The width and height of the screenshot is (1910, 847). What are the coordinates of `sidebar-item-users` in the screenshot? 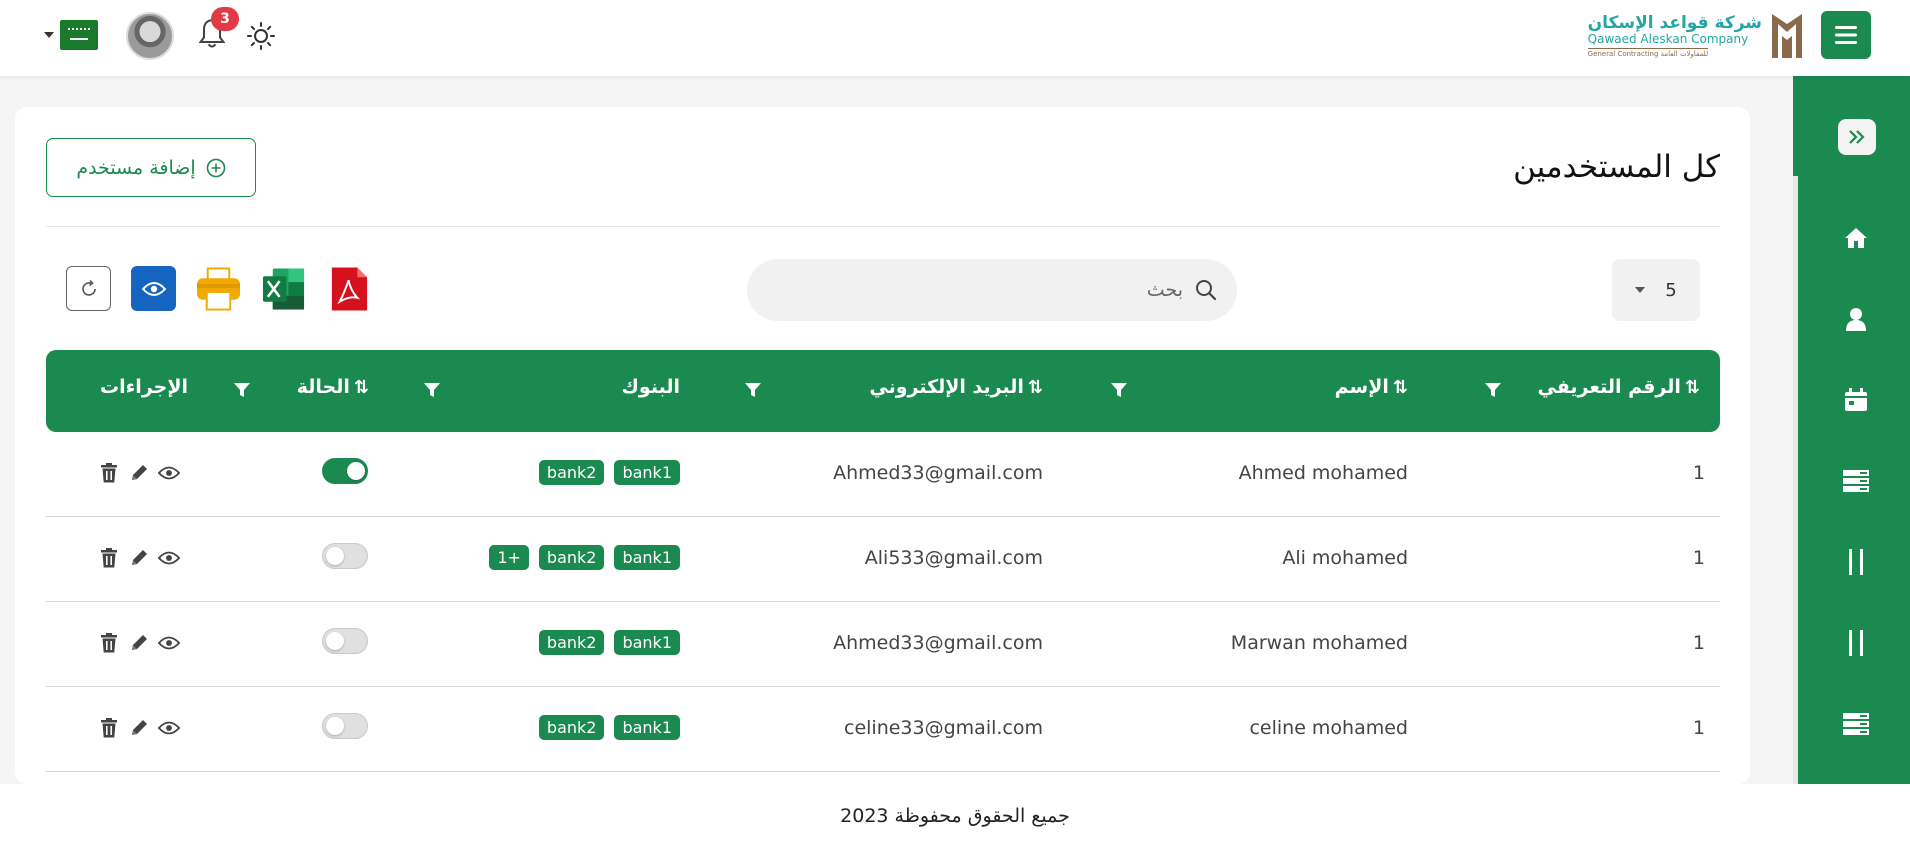 It's located at (1856, 319).